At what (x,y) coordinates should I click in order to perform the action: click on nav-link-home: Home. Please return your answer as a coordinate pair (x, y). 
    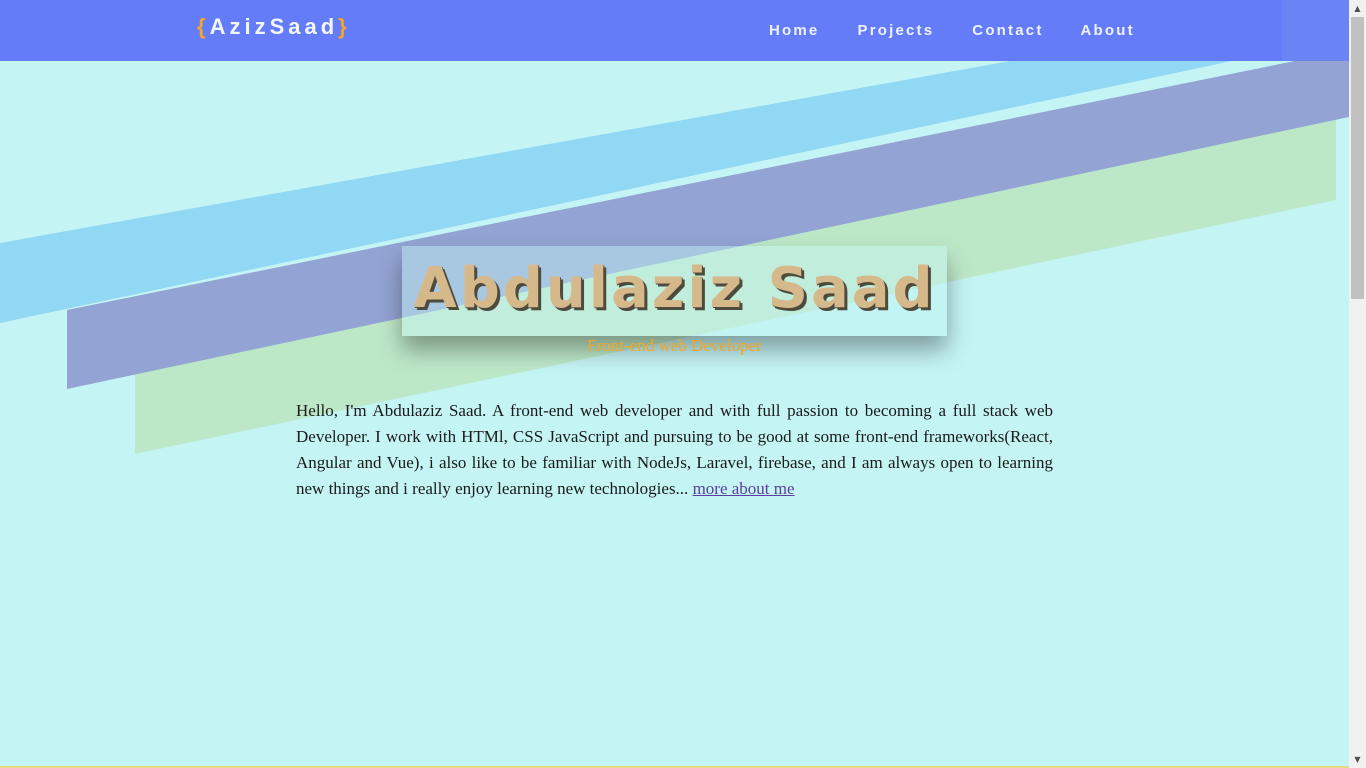
    Looking at the image, I should click on (794, 30).